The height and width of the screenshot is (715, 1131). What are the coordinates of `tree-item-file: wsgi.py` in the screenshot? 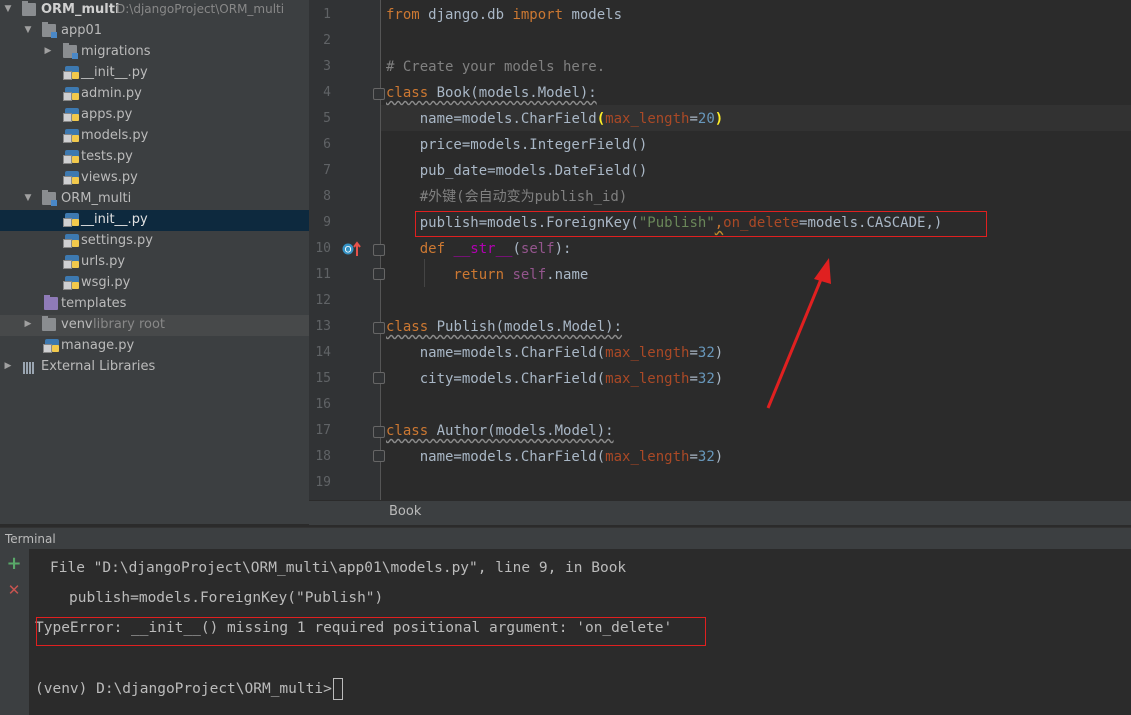 It's located at (154, 283).